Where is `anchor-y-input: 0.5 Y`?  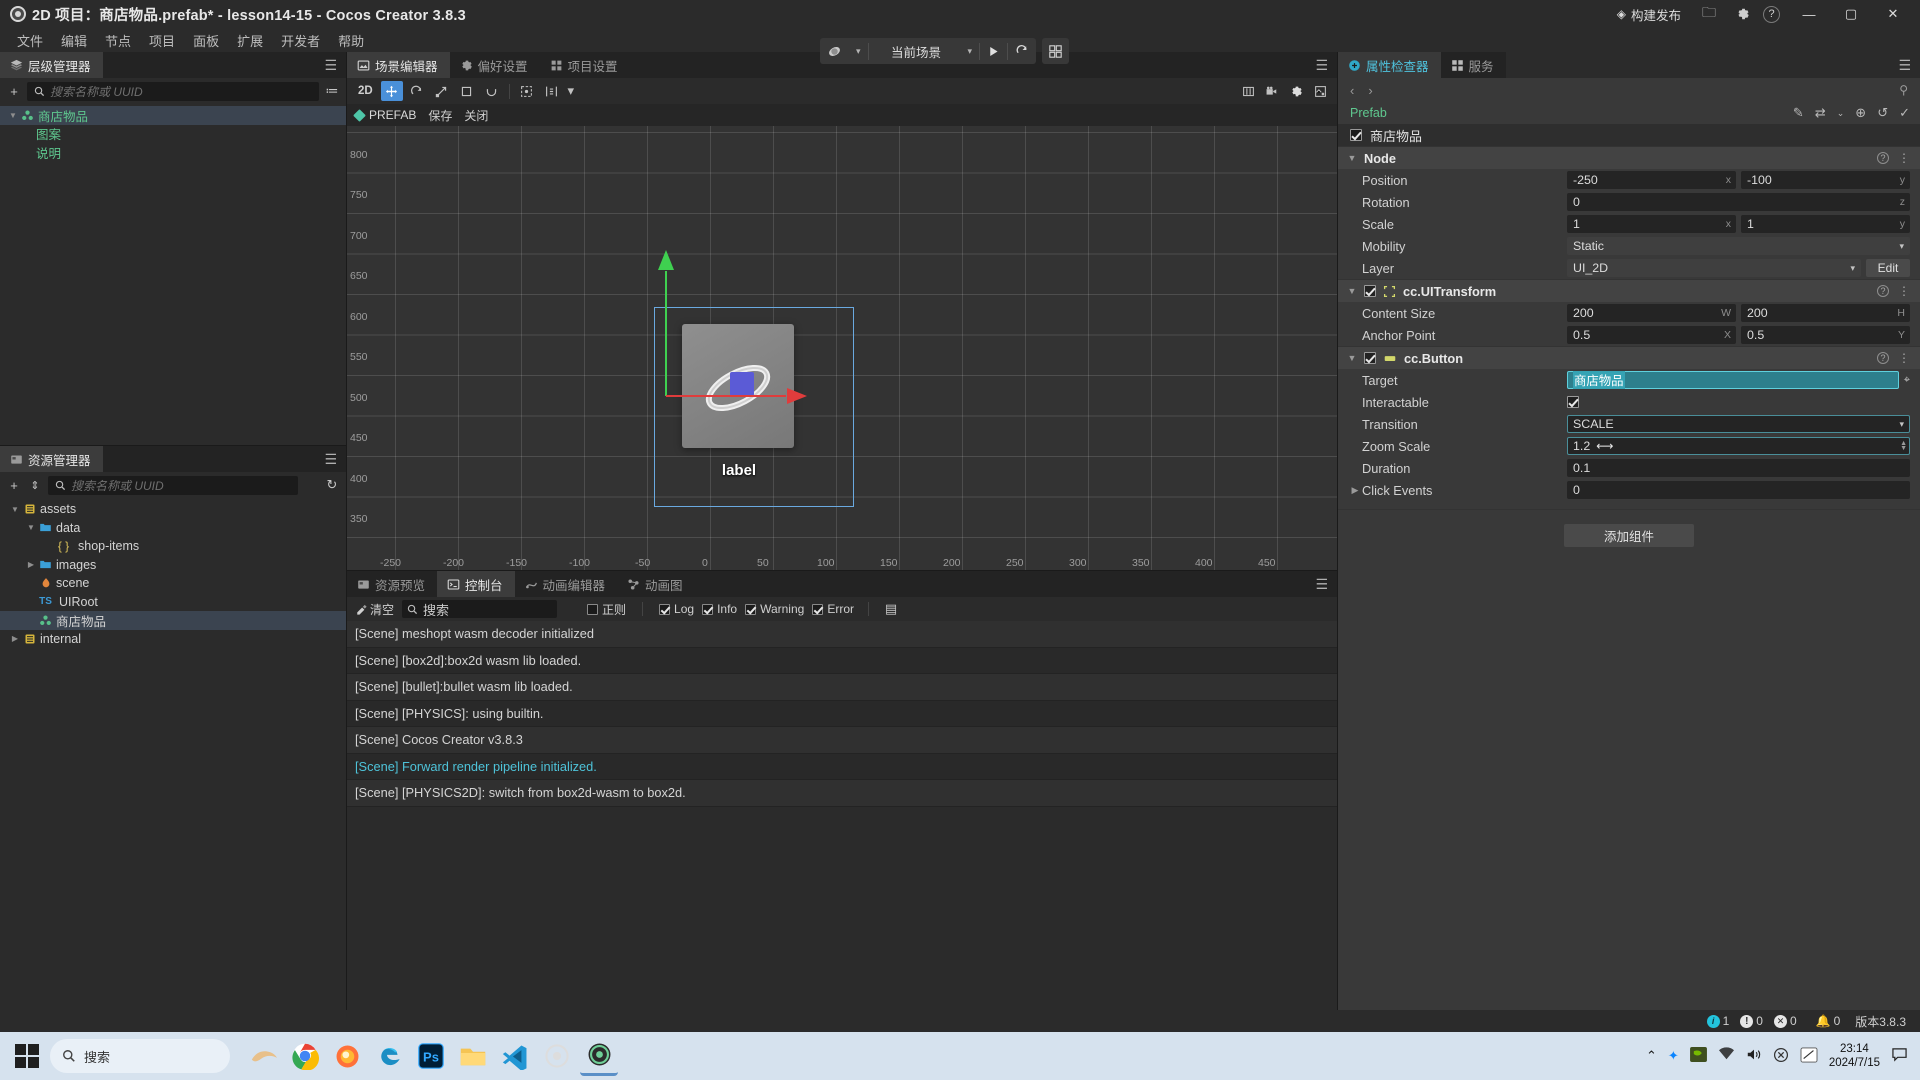 anchor-y-input: 0.5 Y is located at coordinates (1825, 335).